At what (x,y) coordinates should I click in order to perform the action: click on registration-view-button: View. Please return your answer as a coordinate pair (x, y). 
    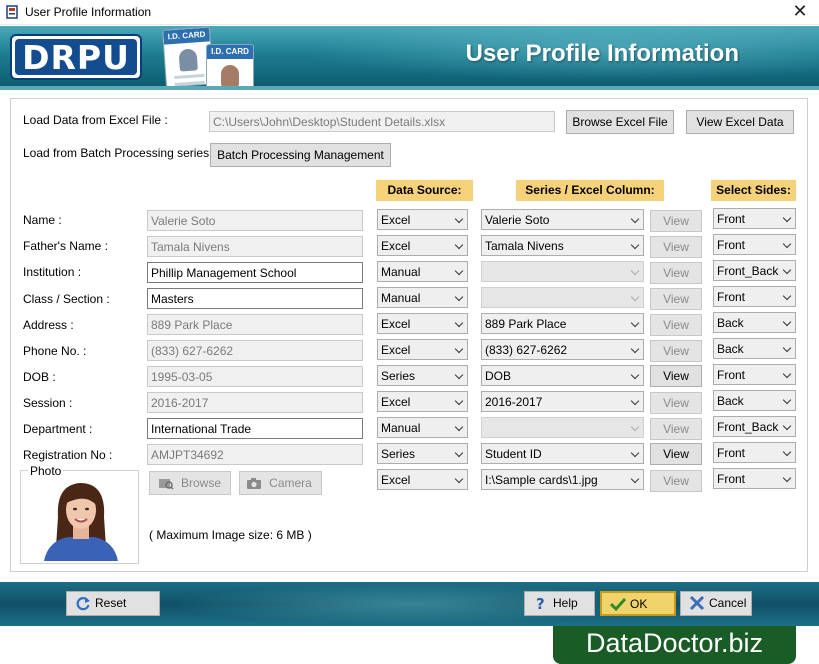
    Looking at the image, I should click on (676, 454).